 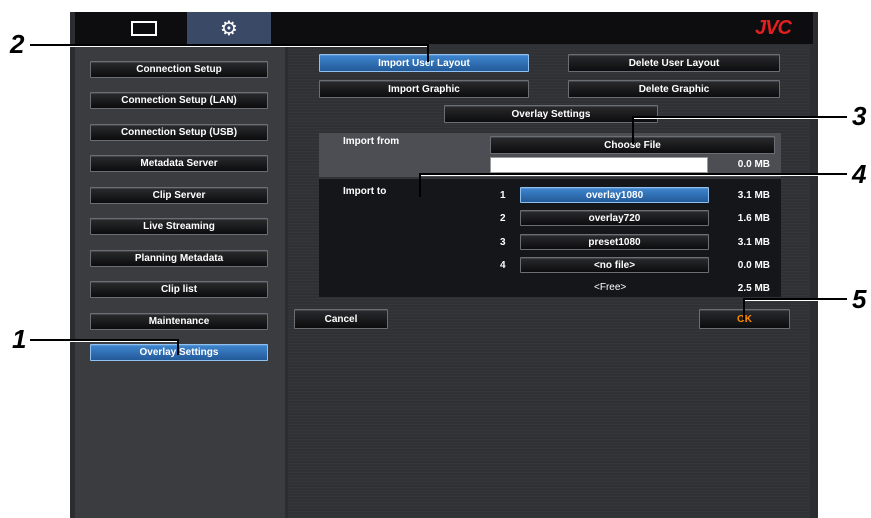 I want to click on import-from-label: Import from, so click(x=371, y=141).